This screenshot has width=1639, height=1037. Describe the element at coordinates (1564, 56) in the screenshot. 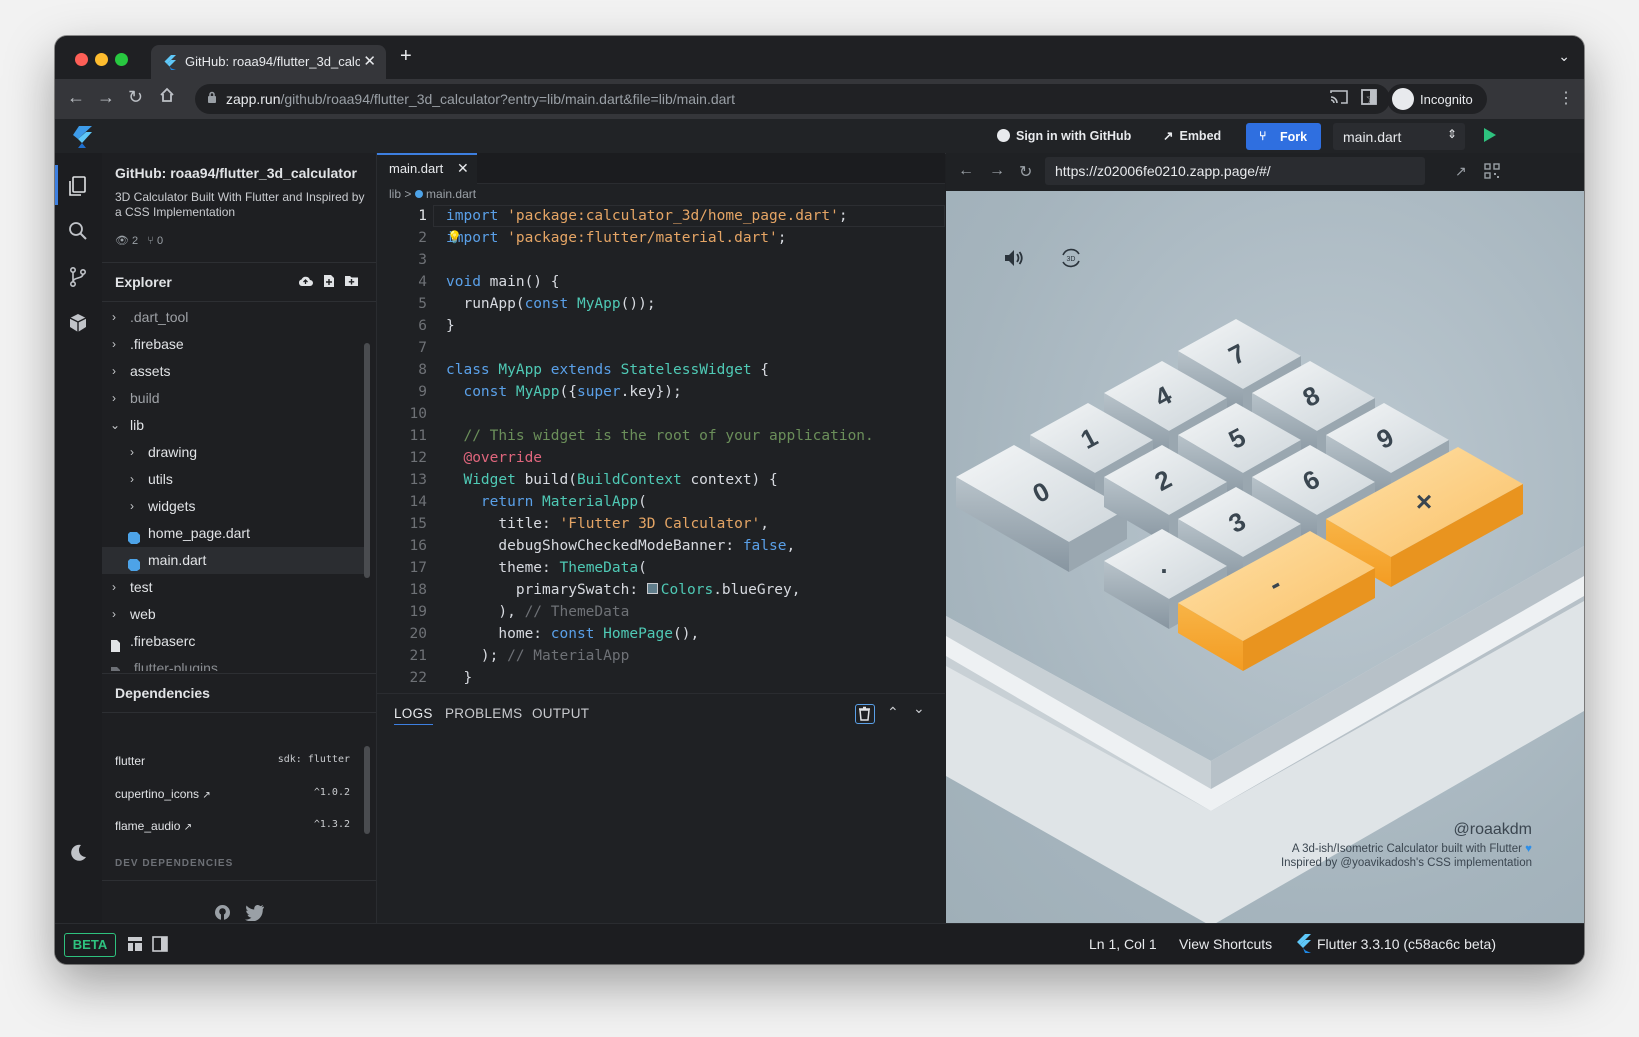

I see `tab-search-chevron-icon: ⌄` at that location.